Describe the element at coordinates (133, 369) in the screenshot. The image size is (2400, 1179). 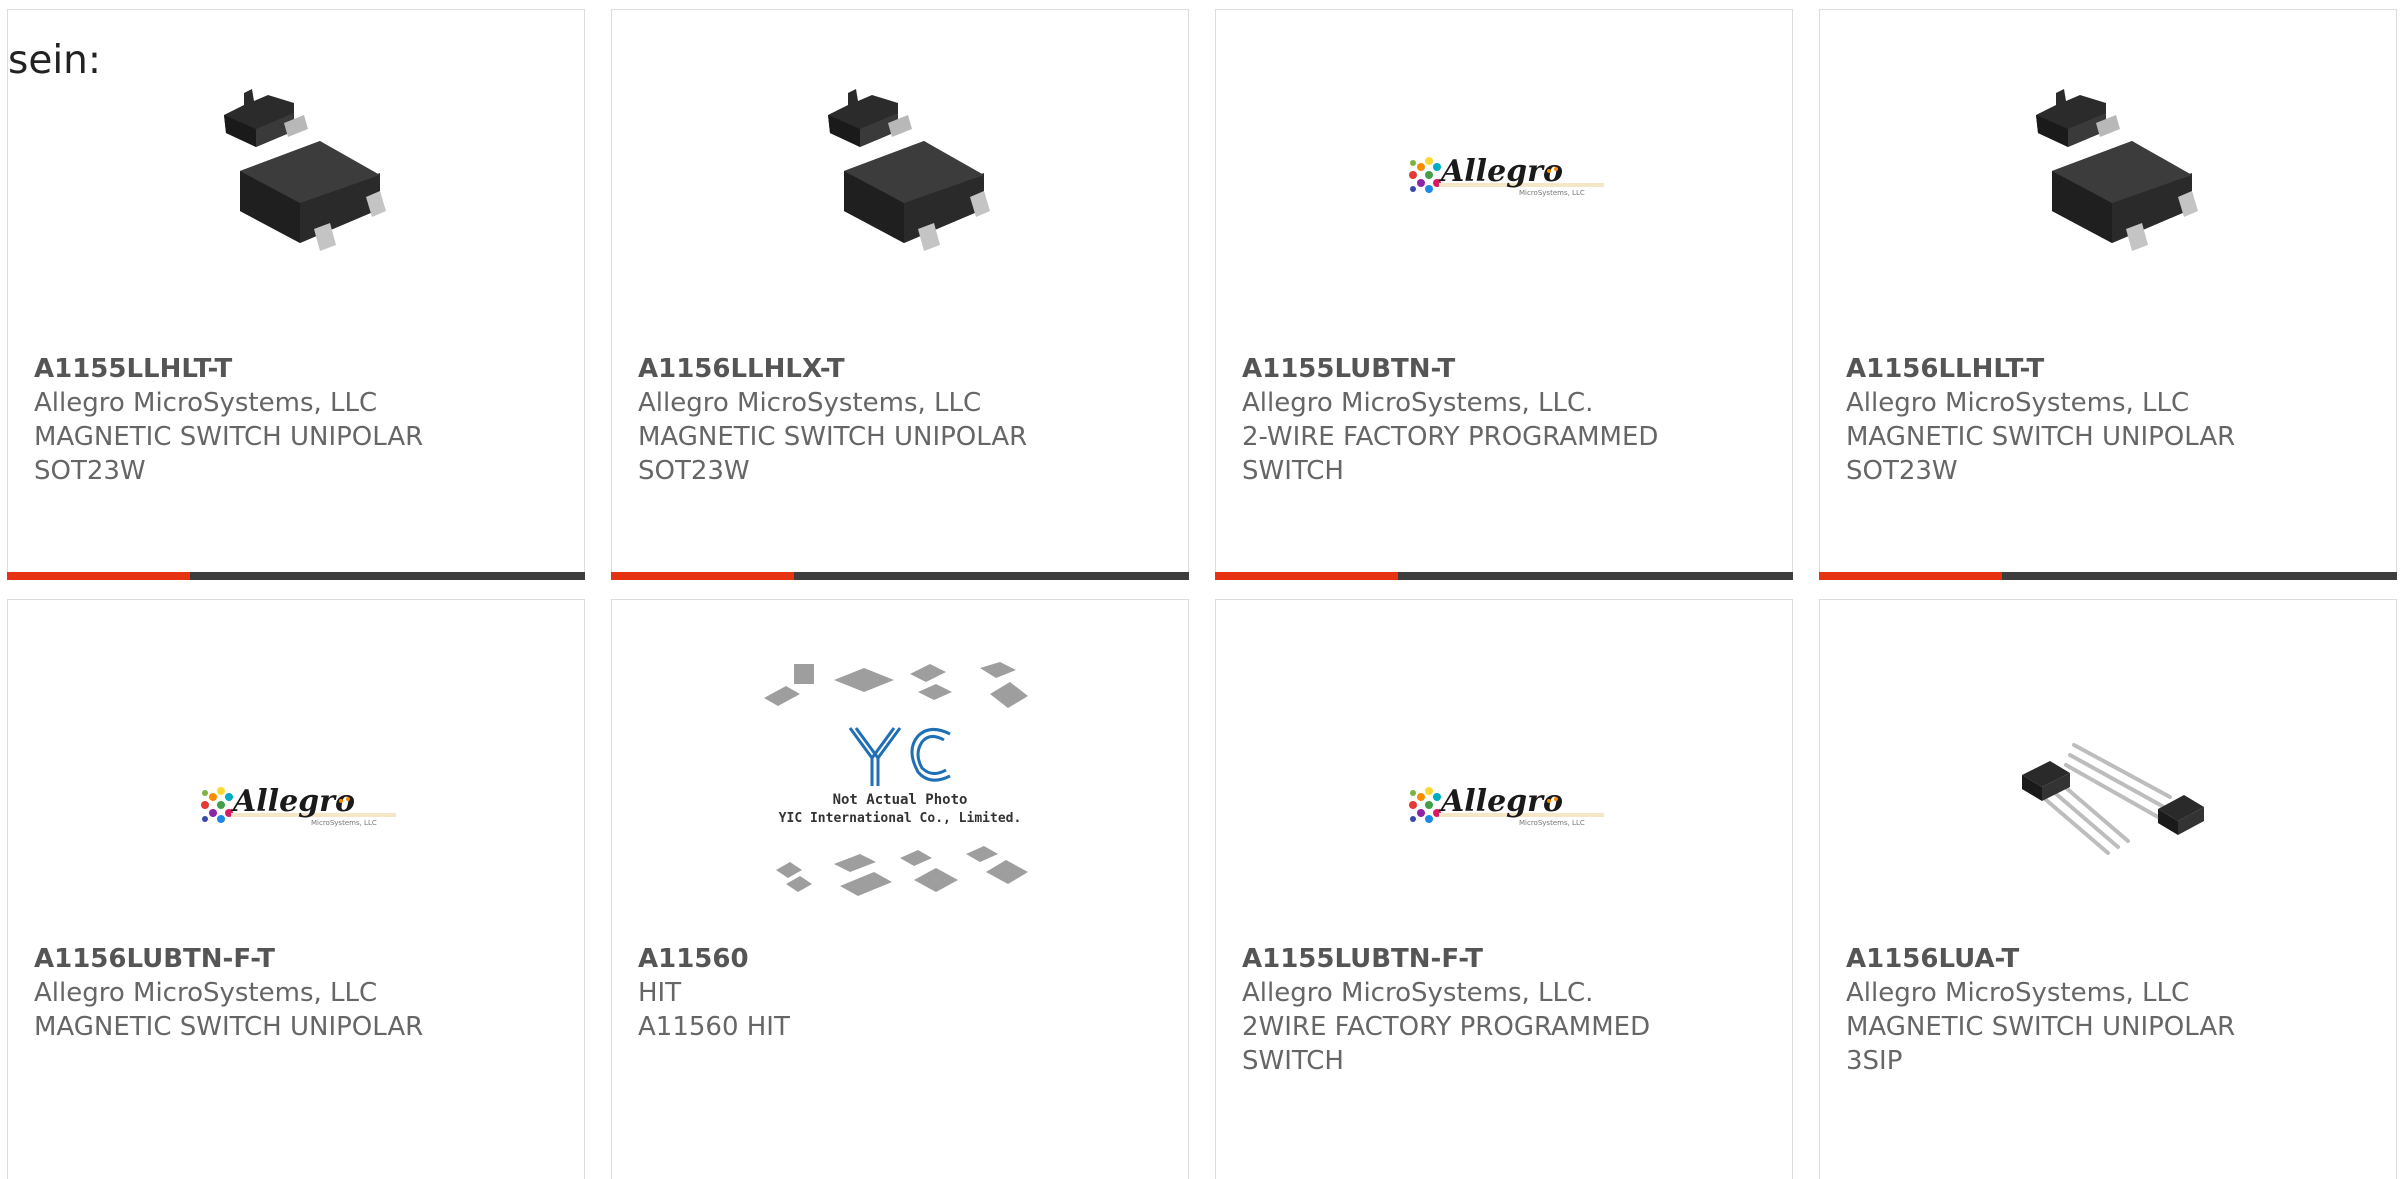
I see `part-number: A1155LLHLT-T` at that location.